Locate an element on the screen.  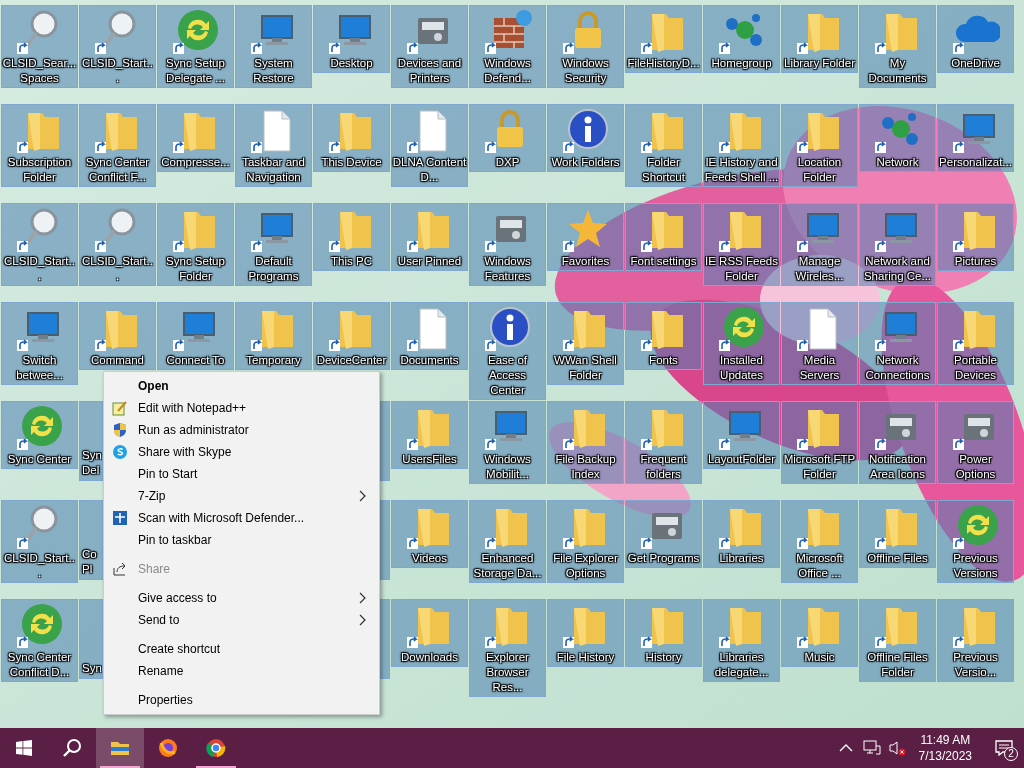
clock: 11:49 AM 7/13/2023 is located at coordinates (945, 748).